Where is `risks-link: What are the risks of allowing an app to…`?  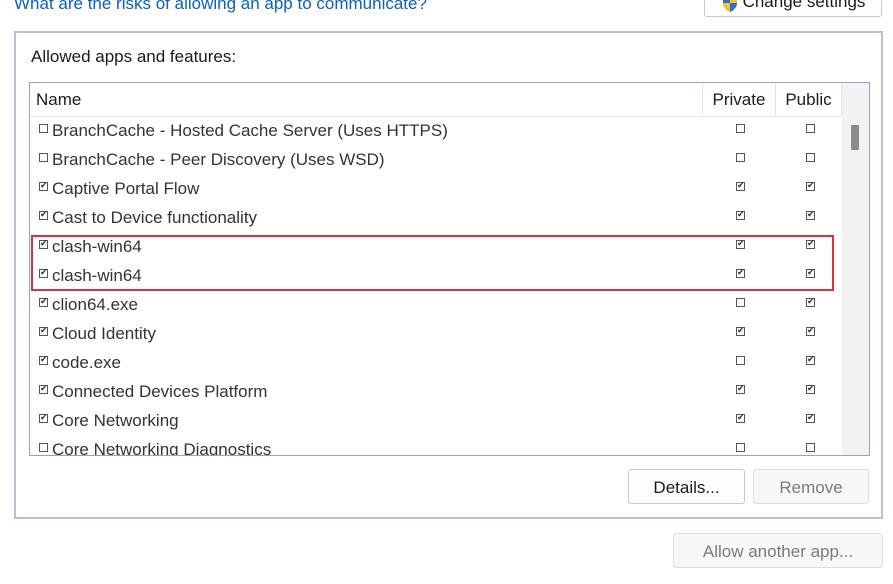
risks-link: What are the risks of allowing an app to… is located at coordinates (220, 7).